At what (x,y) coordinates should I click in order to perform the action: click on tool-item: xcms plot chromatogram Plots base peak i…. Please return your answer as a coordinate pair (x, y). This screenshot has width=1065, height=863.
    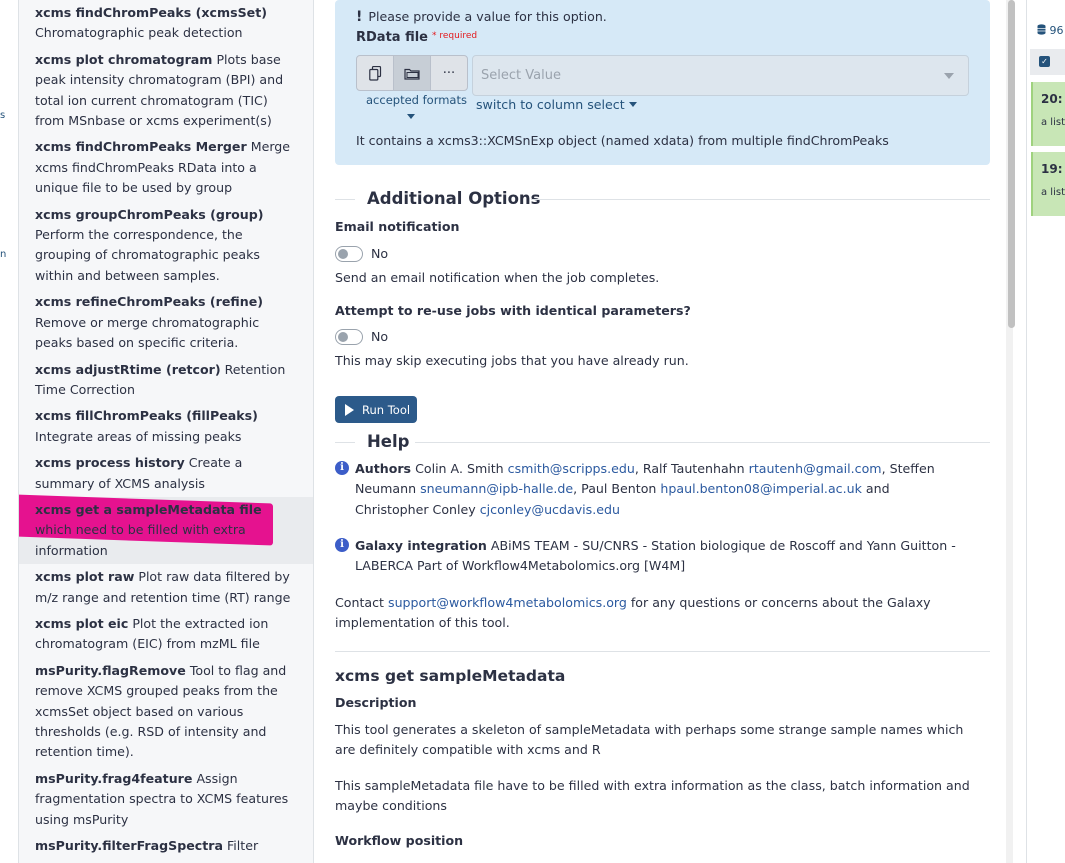
    Looking at the image, I should click on (166, 91).